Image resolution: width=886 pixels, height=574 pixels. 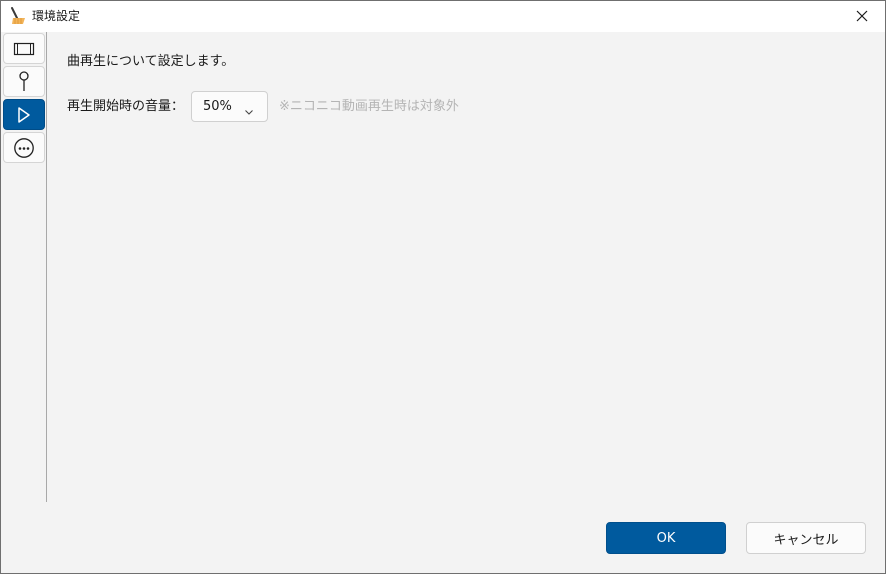 I want to click on sidebar-item-pin, so click(x=24, y=81).